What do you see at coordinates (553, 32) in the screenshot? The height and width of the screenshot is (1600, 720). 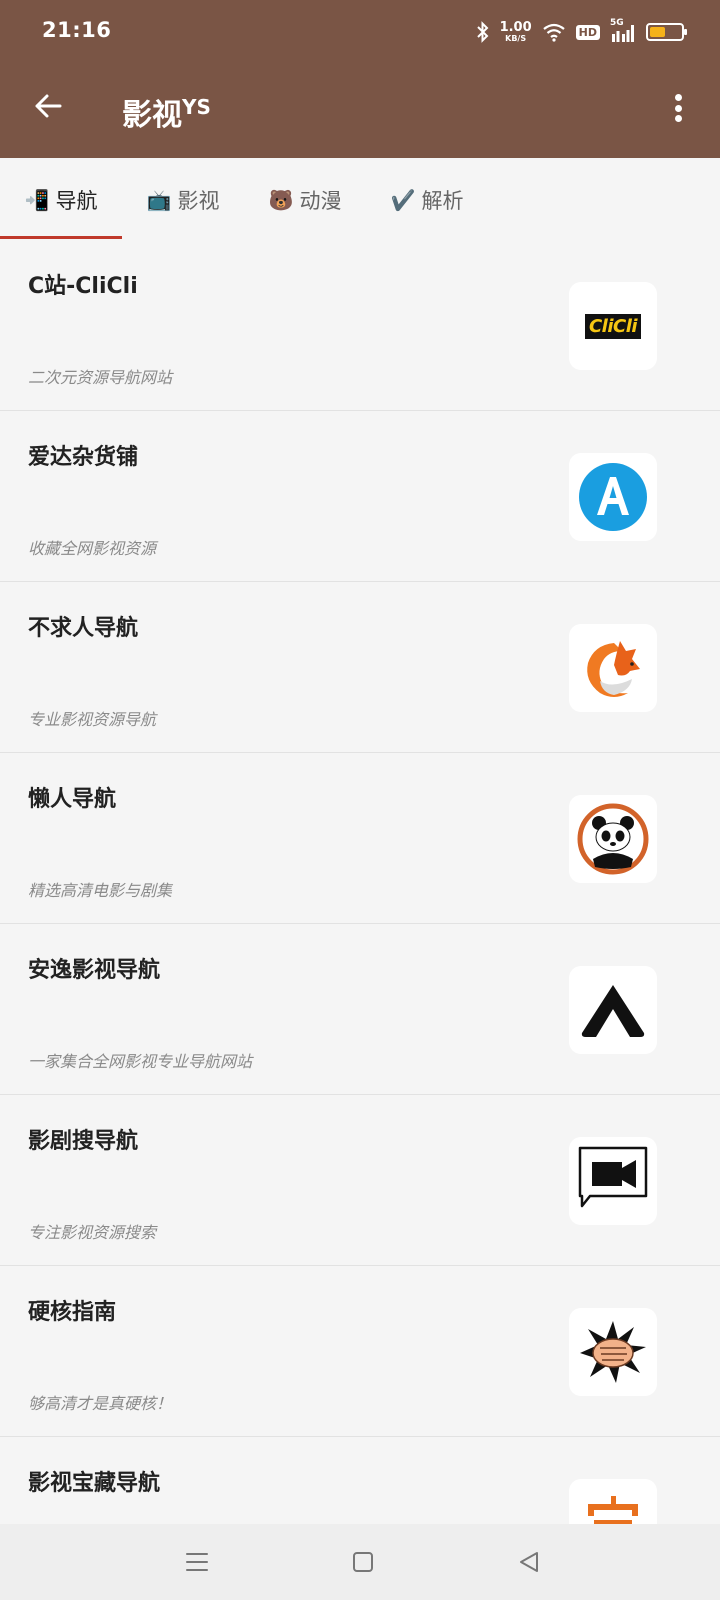 I see `wifi-icon` at bounding box center [553, 32].